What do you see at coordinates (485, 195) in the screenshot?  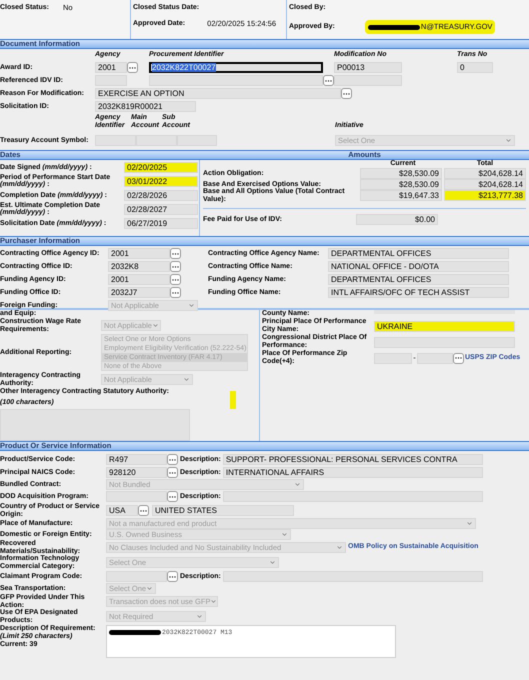 I see `text-field: $213,777.38` at bounding box center [485, 195].